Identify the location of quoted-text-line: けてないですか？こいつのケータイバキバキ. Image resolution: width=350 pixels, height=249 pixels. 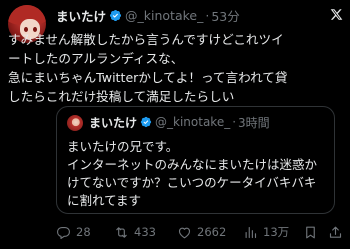
(192, 182).